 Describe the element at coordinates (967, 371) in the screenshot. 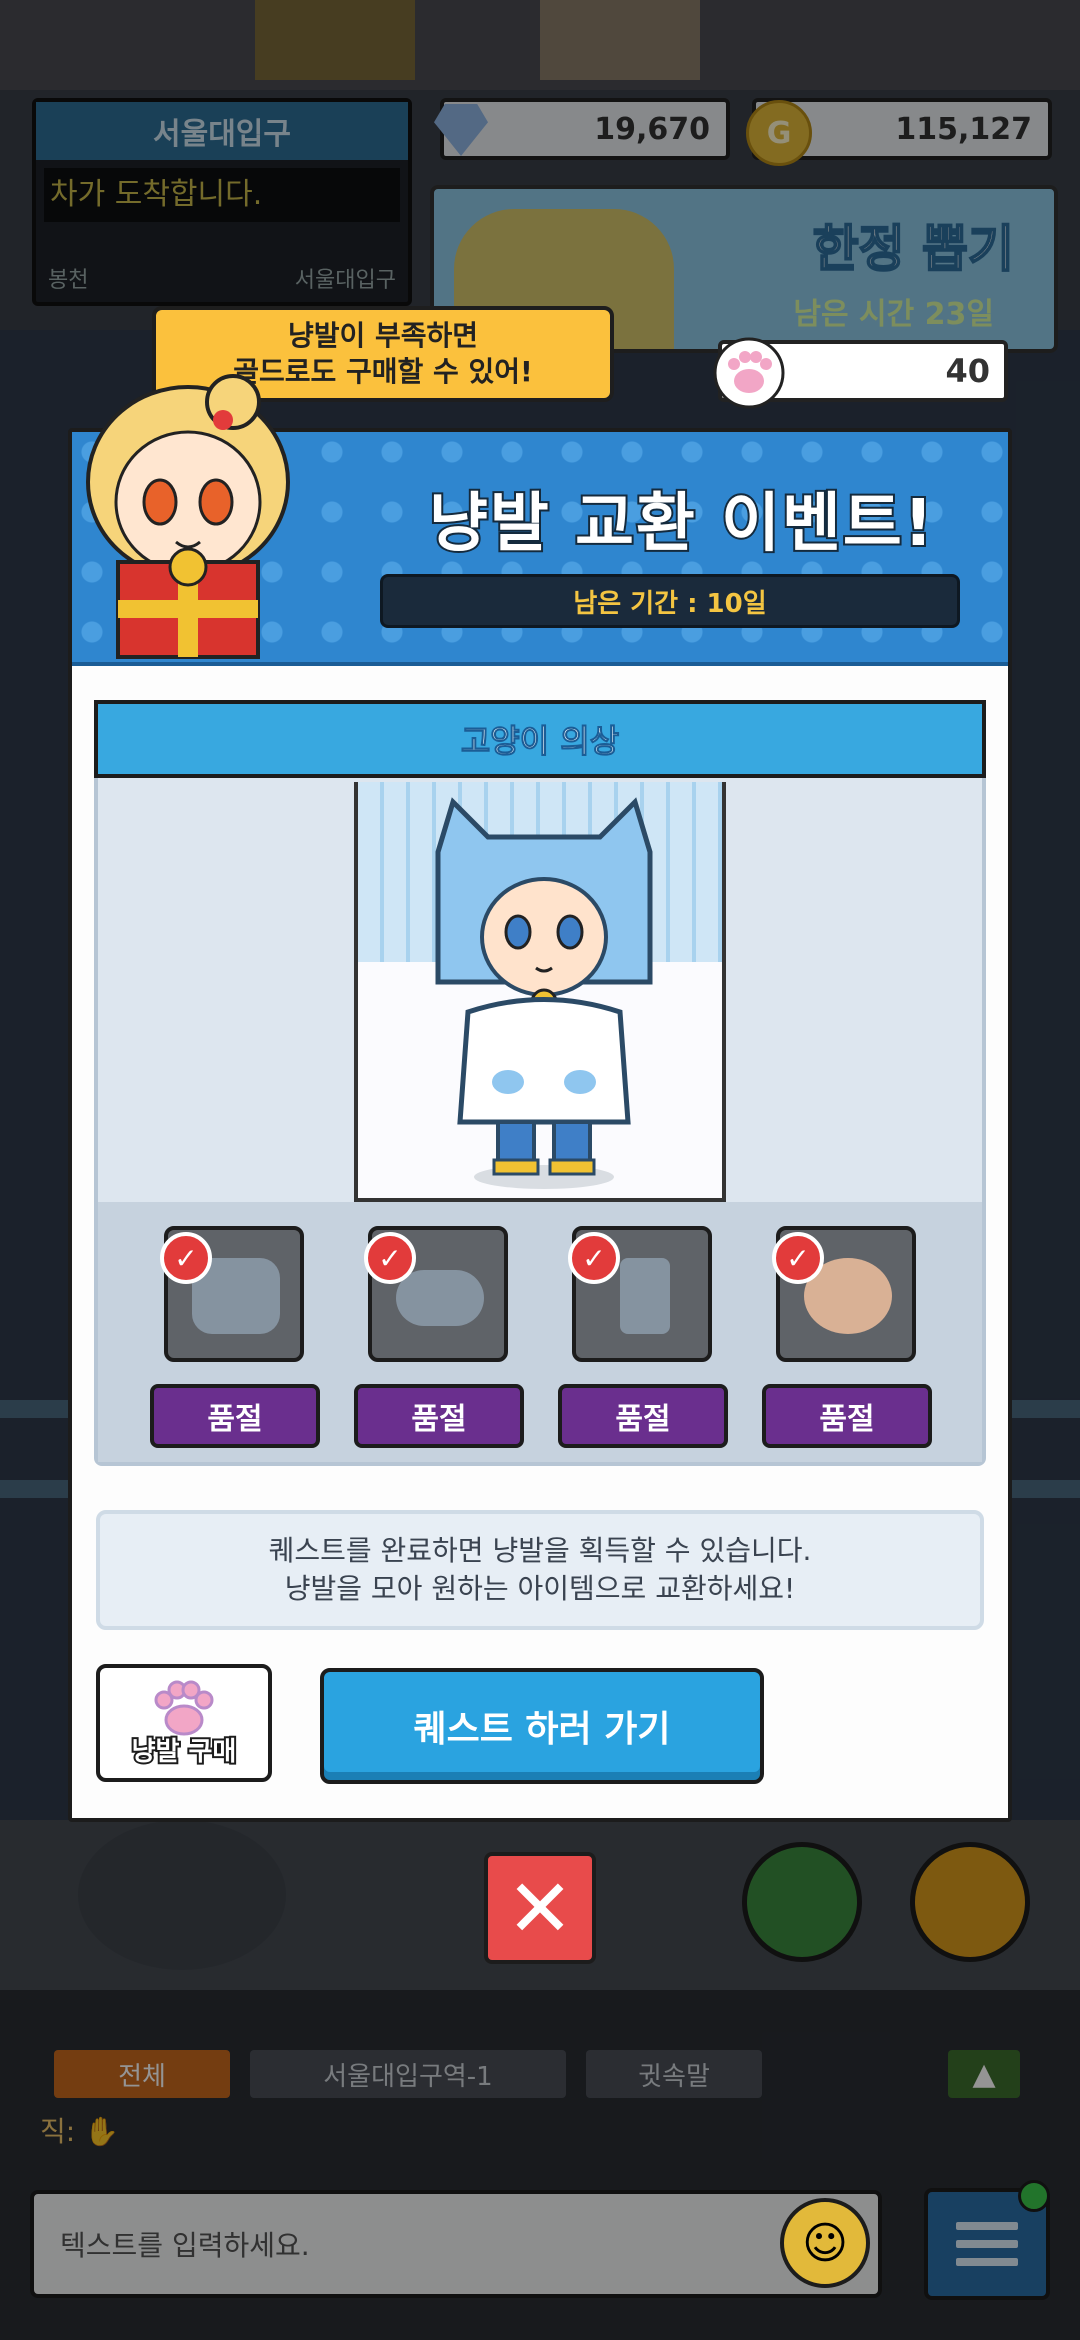

I see `paw-amount: 40` at that location.